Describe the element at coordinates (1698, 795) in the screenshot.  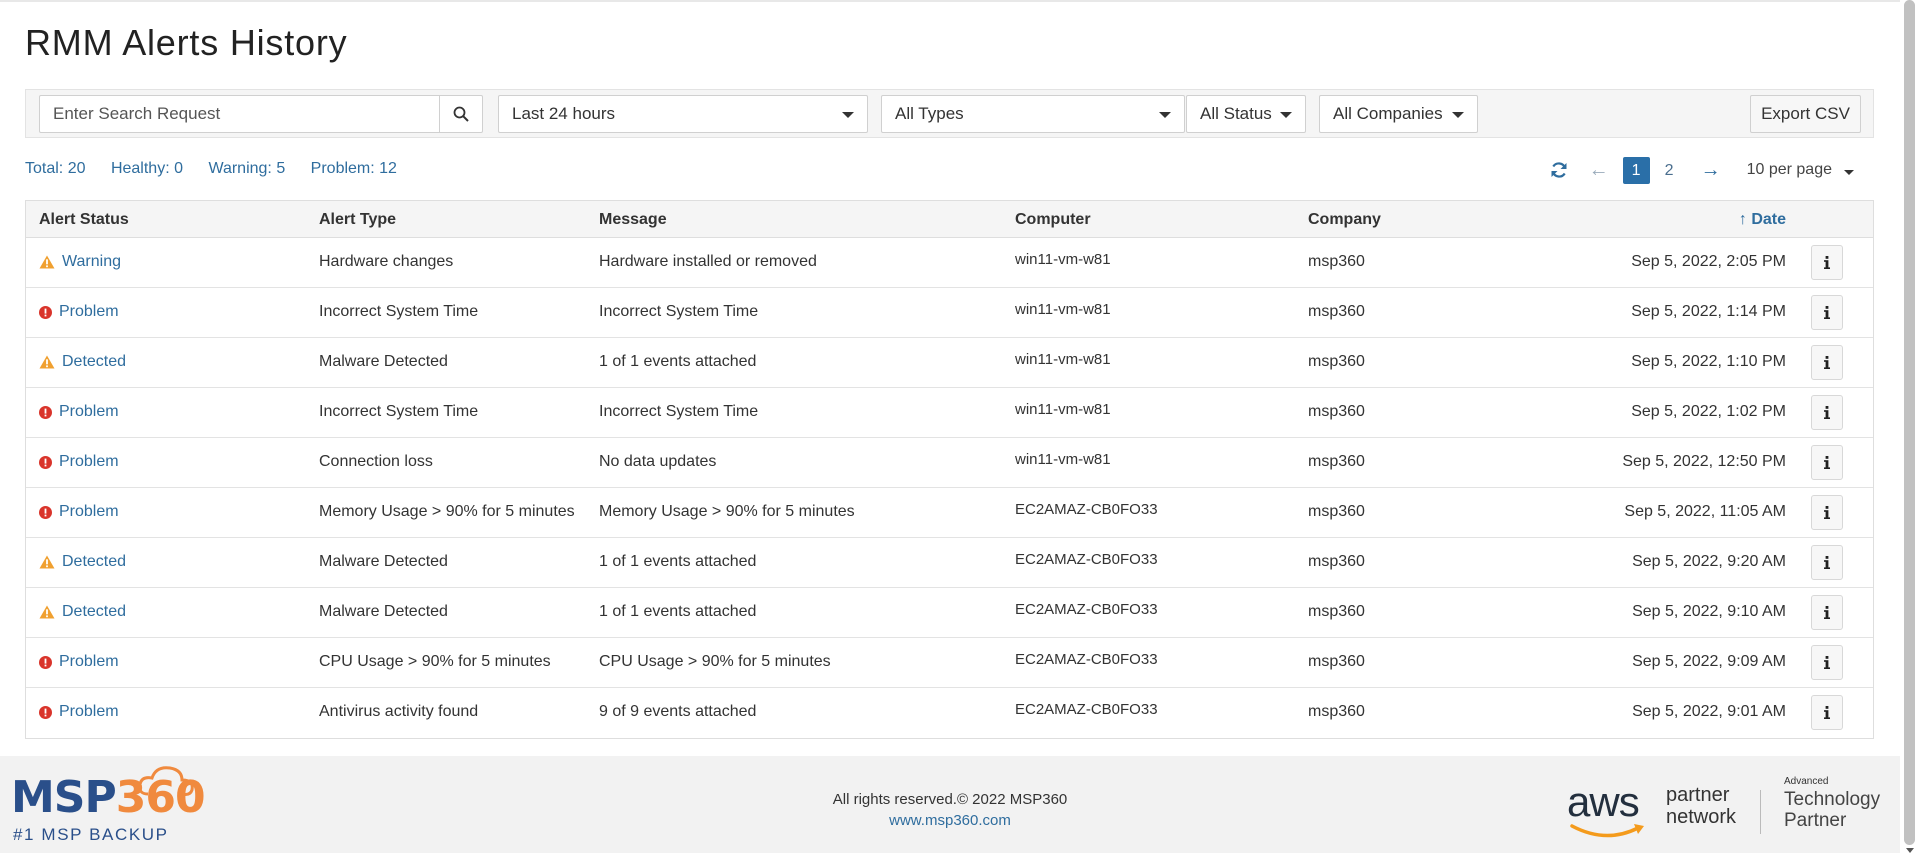
I see `partner-line1: partner` at that location.